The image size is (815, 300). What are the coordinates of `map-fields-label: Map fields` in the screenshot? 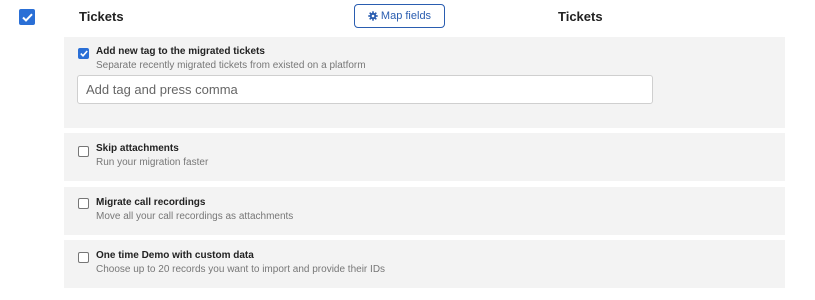 It's located at (406, 16).